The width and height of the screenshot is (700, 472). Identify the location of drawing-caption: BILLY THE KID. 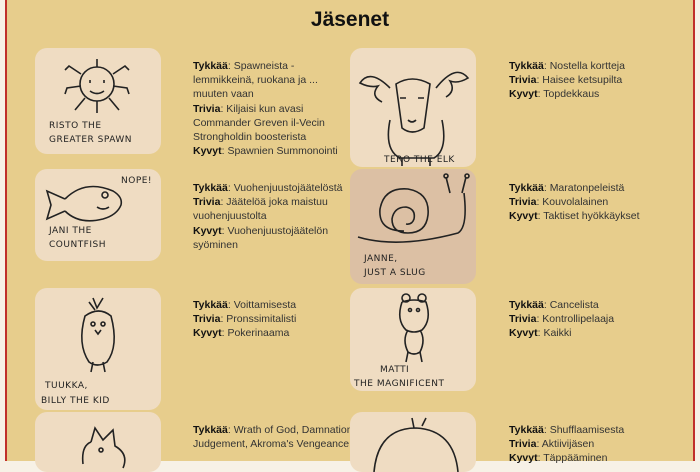
(75, 401).